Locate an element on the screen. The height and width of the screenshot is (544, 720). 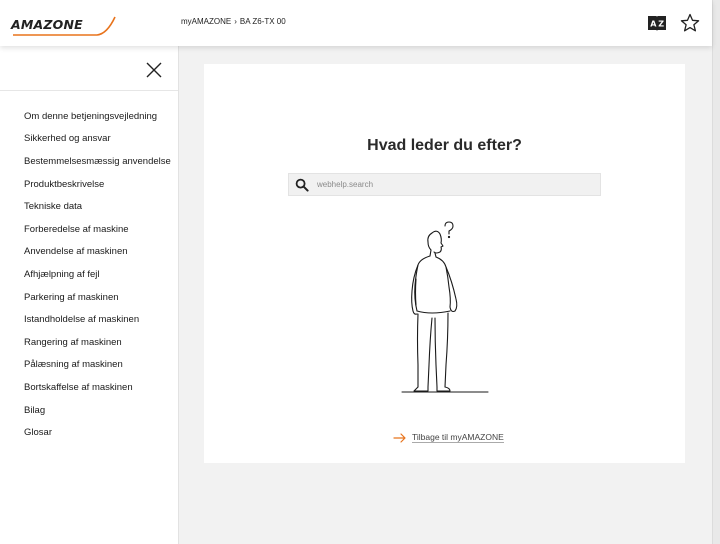
sidebar-item-istandholdelse-af-maskinen: Istandholdelse af maskinen is located at coordinates (89, 319).